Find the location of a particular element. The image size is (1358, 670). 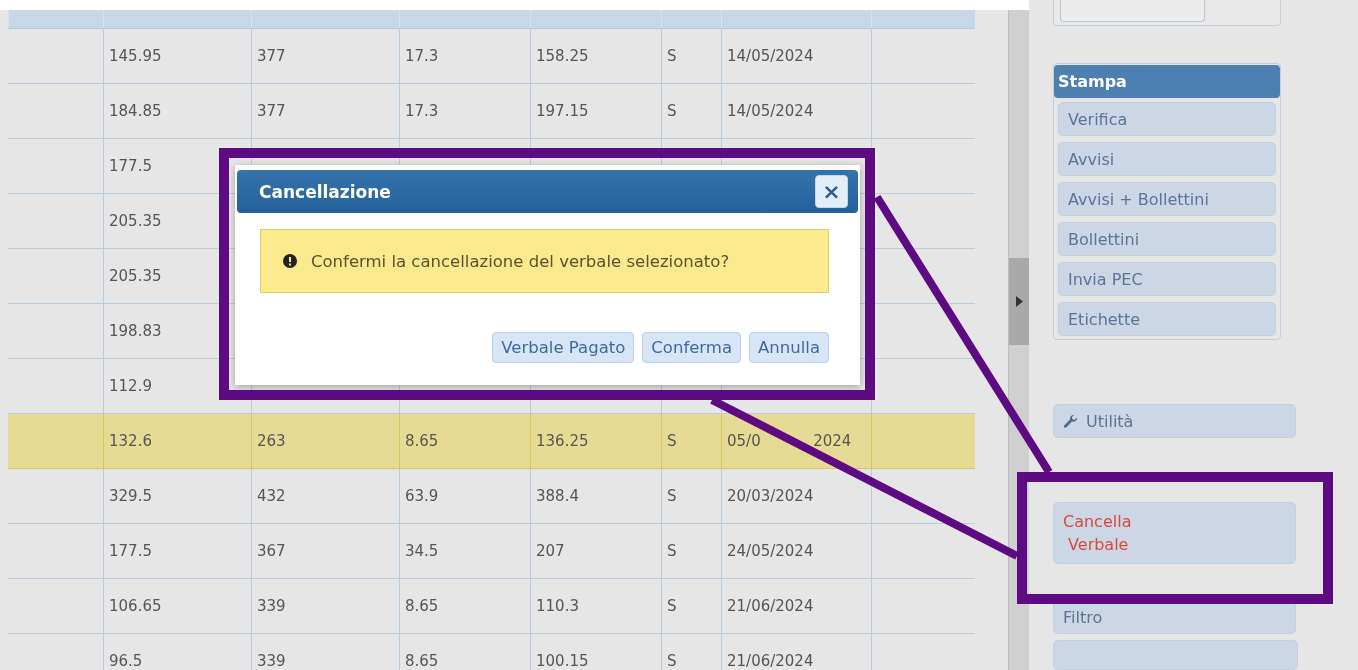

table-row: 145.95 377 17.3 158.25 S 14/05/2024 is located at coordinates (491, 56).